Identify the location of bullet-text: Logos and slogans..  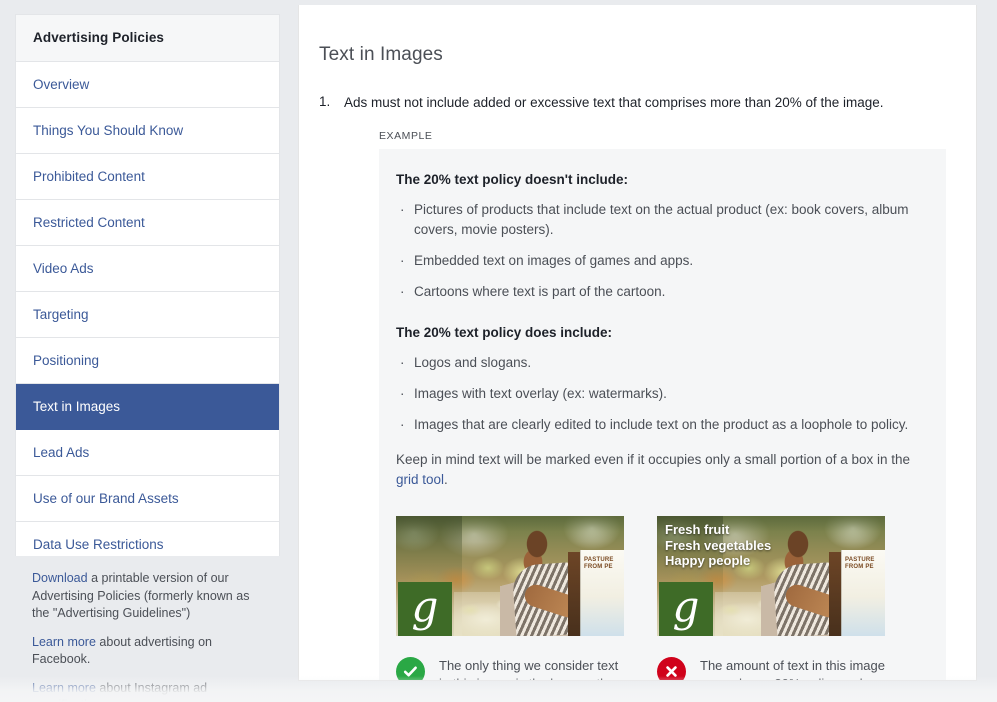
(473, 362).